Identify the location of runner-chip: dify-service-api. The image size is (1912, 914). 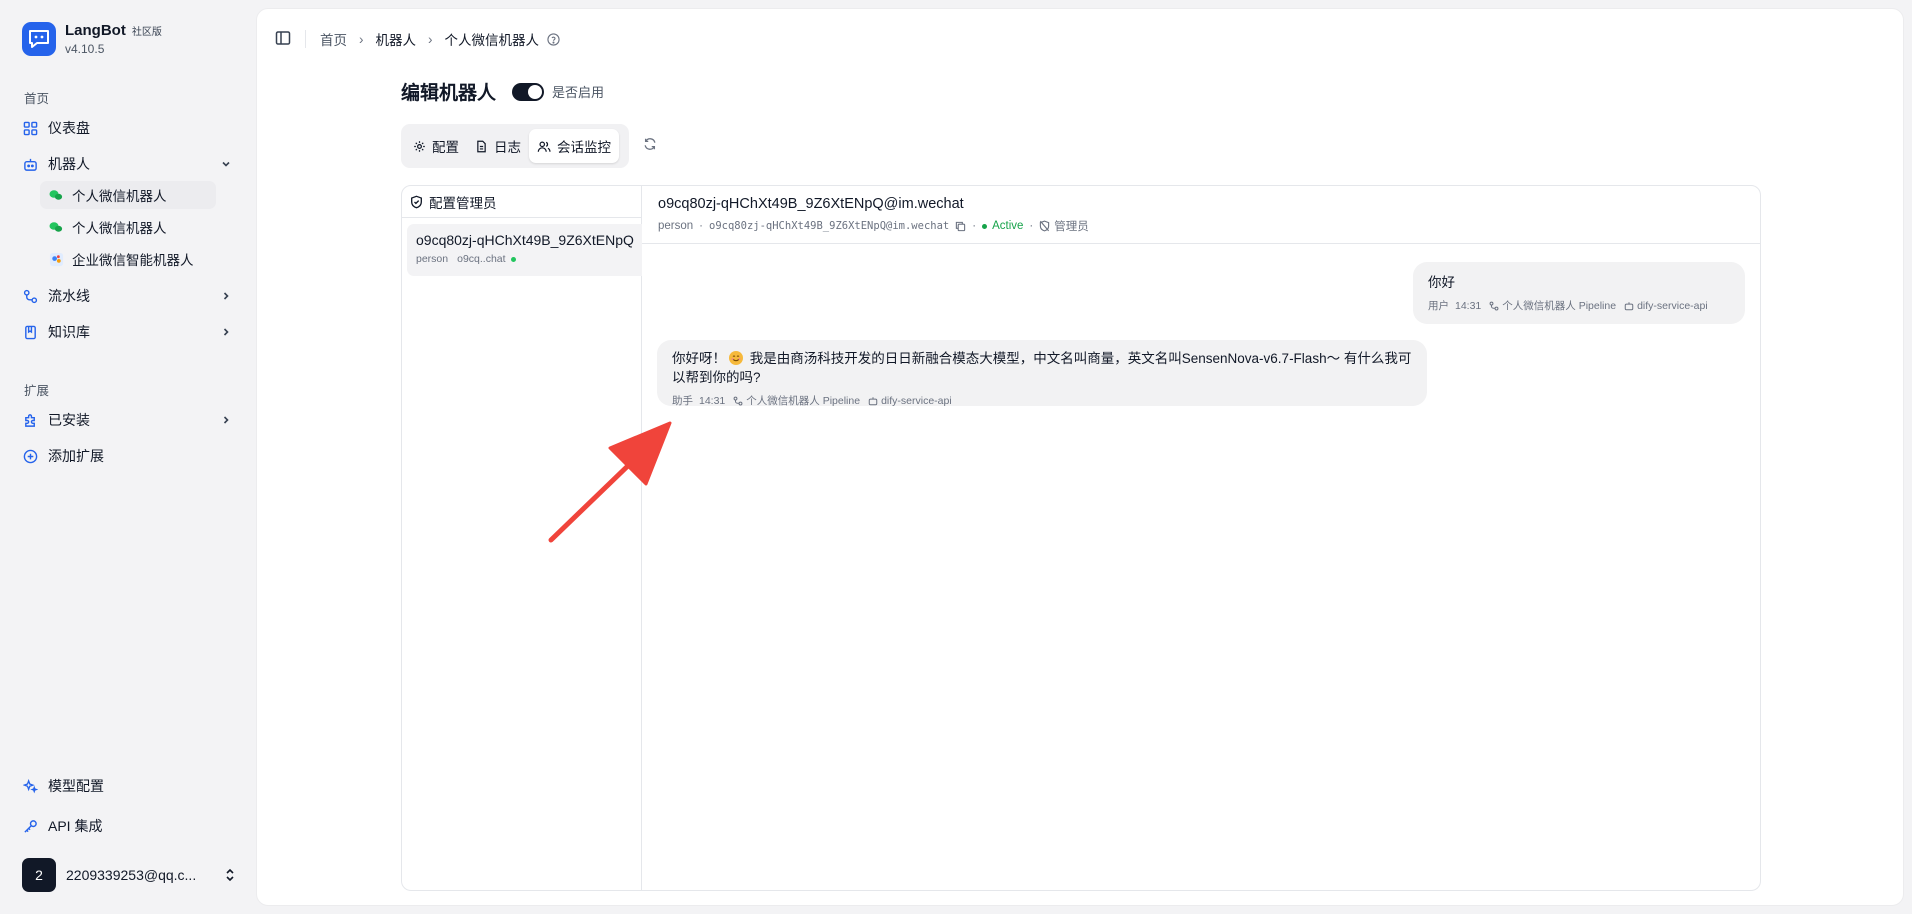
(1666, 306).